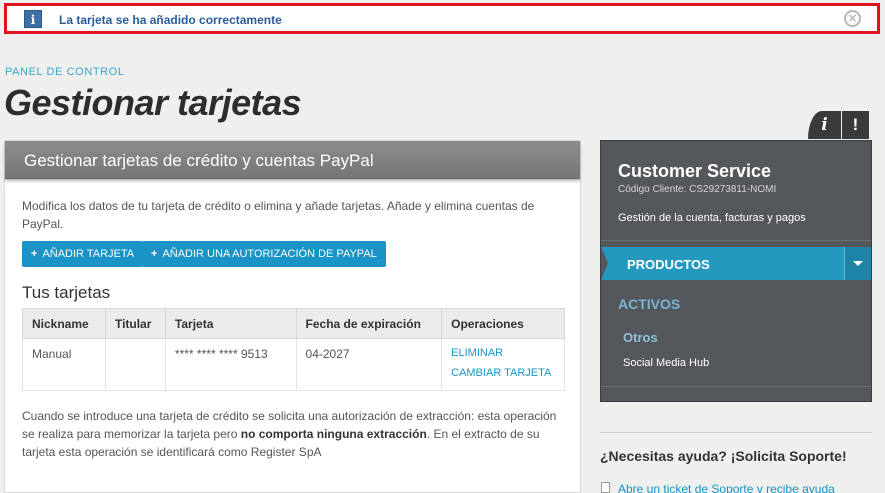 The width and height of the screenshot is (885, 493). I want to click on notification-message: La tarjeta se ha añadido correctamente, so click(170, 20).